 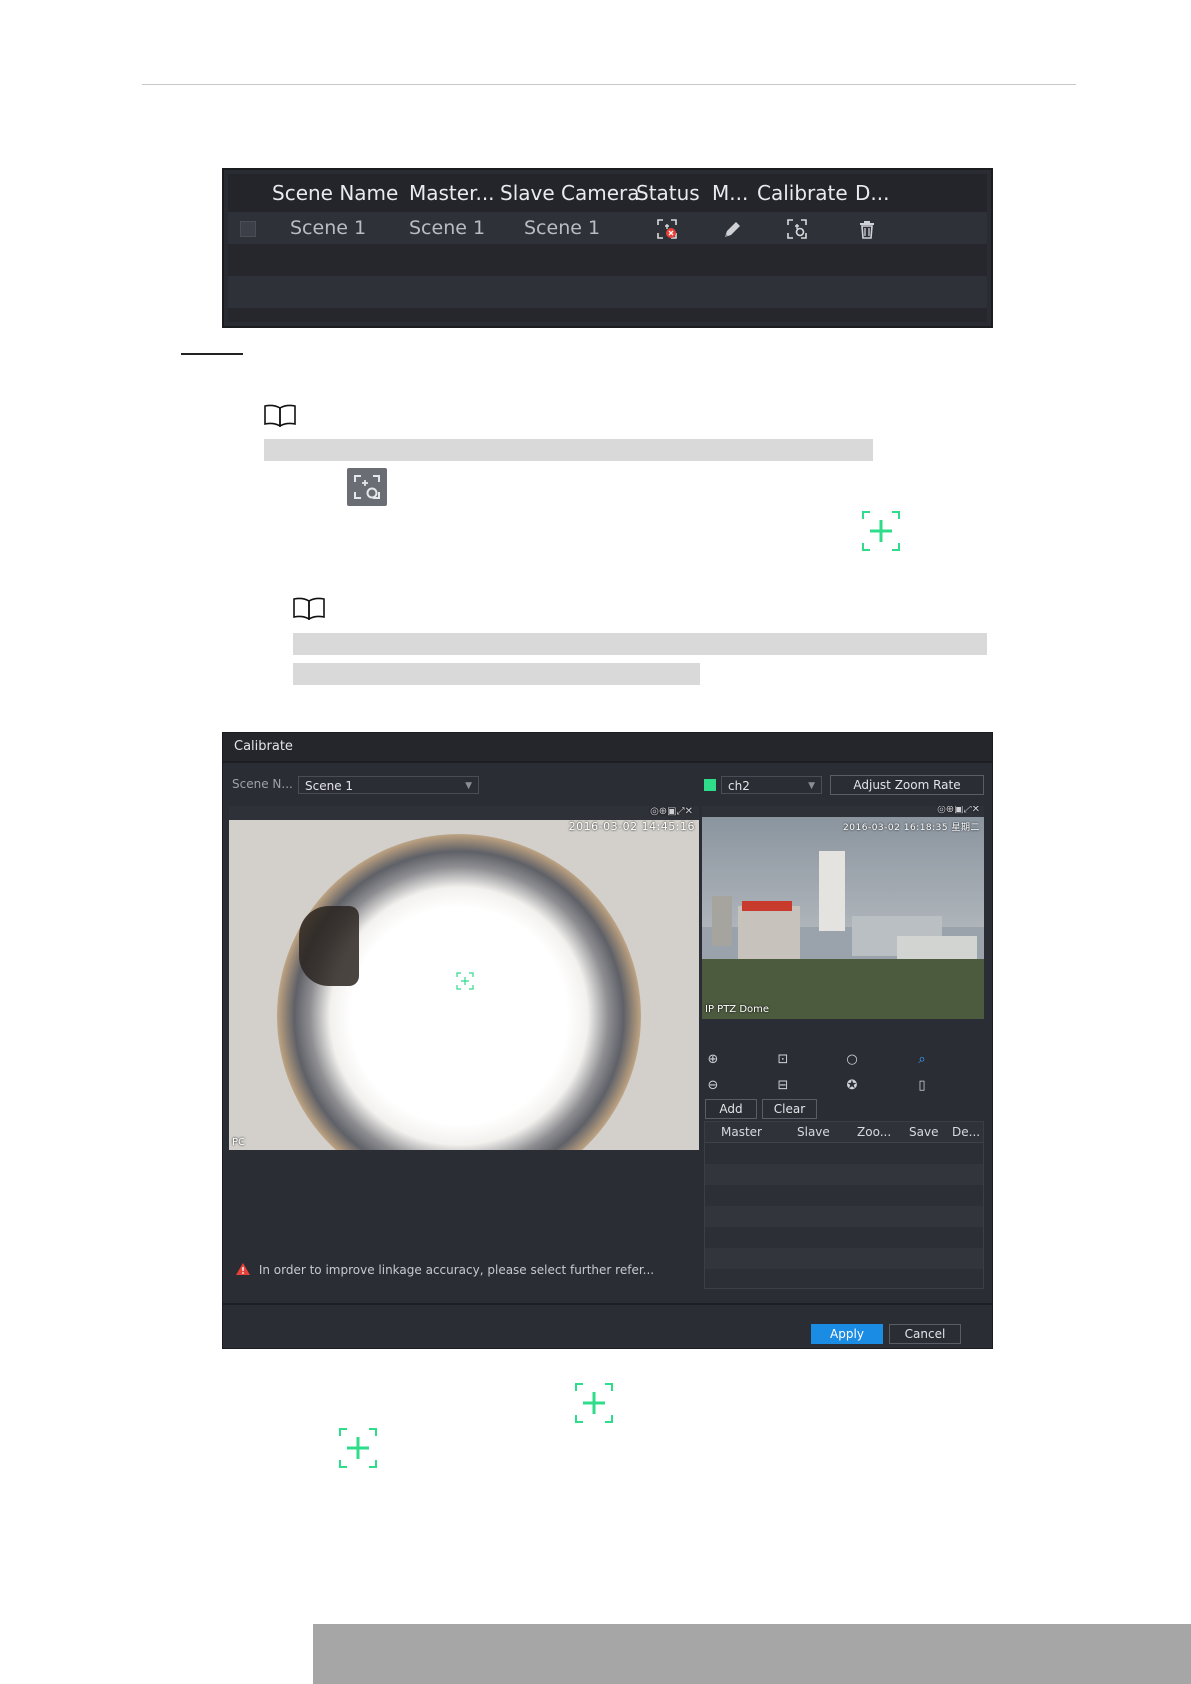 I want to click on channel-select: ch2 ▼, so click(x=771, y=785).